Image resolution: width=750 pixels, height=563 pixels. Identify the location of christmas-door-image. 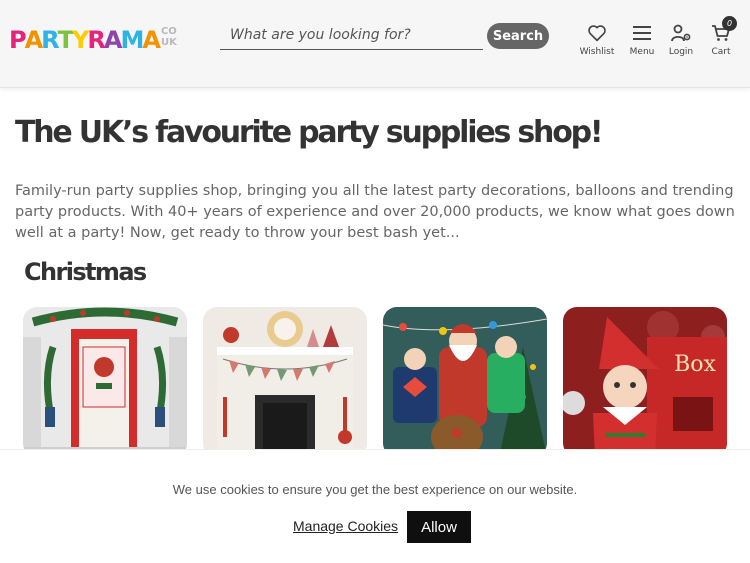
(105, 382).